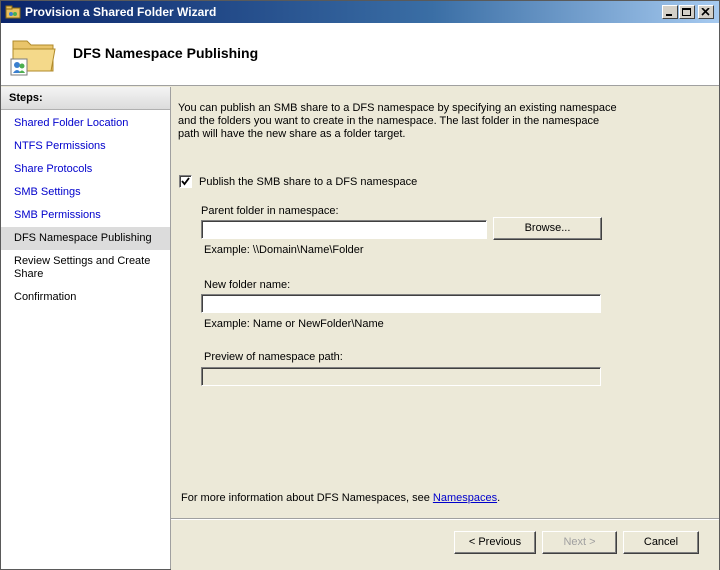  Describe the element at coordinates (82, 267) in the screenshot. I see `step-review-settings: Review Settings and Create Share` at that location.